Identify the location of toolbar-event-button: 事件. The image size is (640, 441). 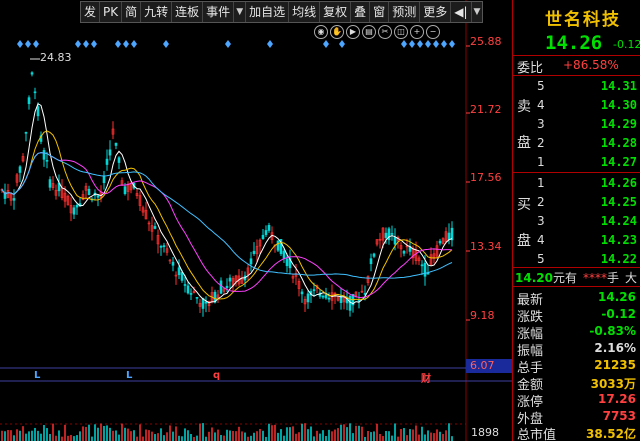
(219, 12).